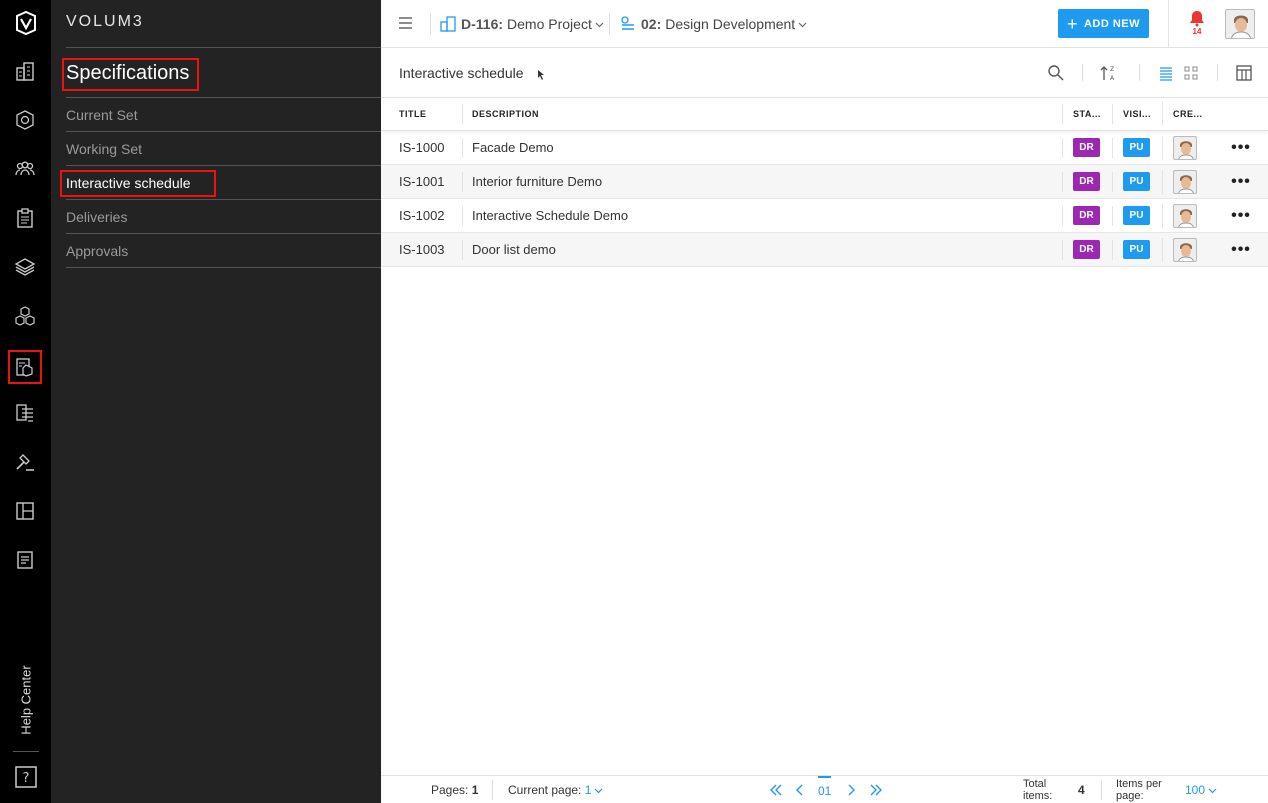 The image size is (1268, 803). Describe the element at coordinates (762, 147) in the screenshot. I see `row-description: Facade Demo` at that location.